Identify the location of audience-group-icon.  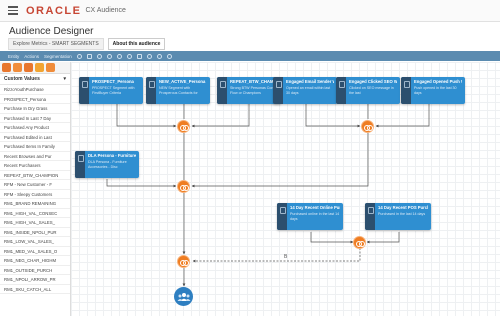
(183, 296).